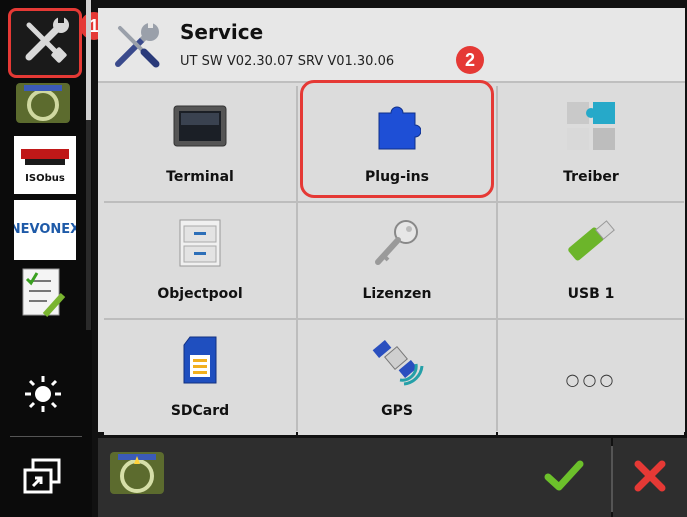 The height and width of the screenshot is (517, 687). Describe the element at coordinates (200, 411) in the screenshot. I see `tile-label: SDCard` at that location.